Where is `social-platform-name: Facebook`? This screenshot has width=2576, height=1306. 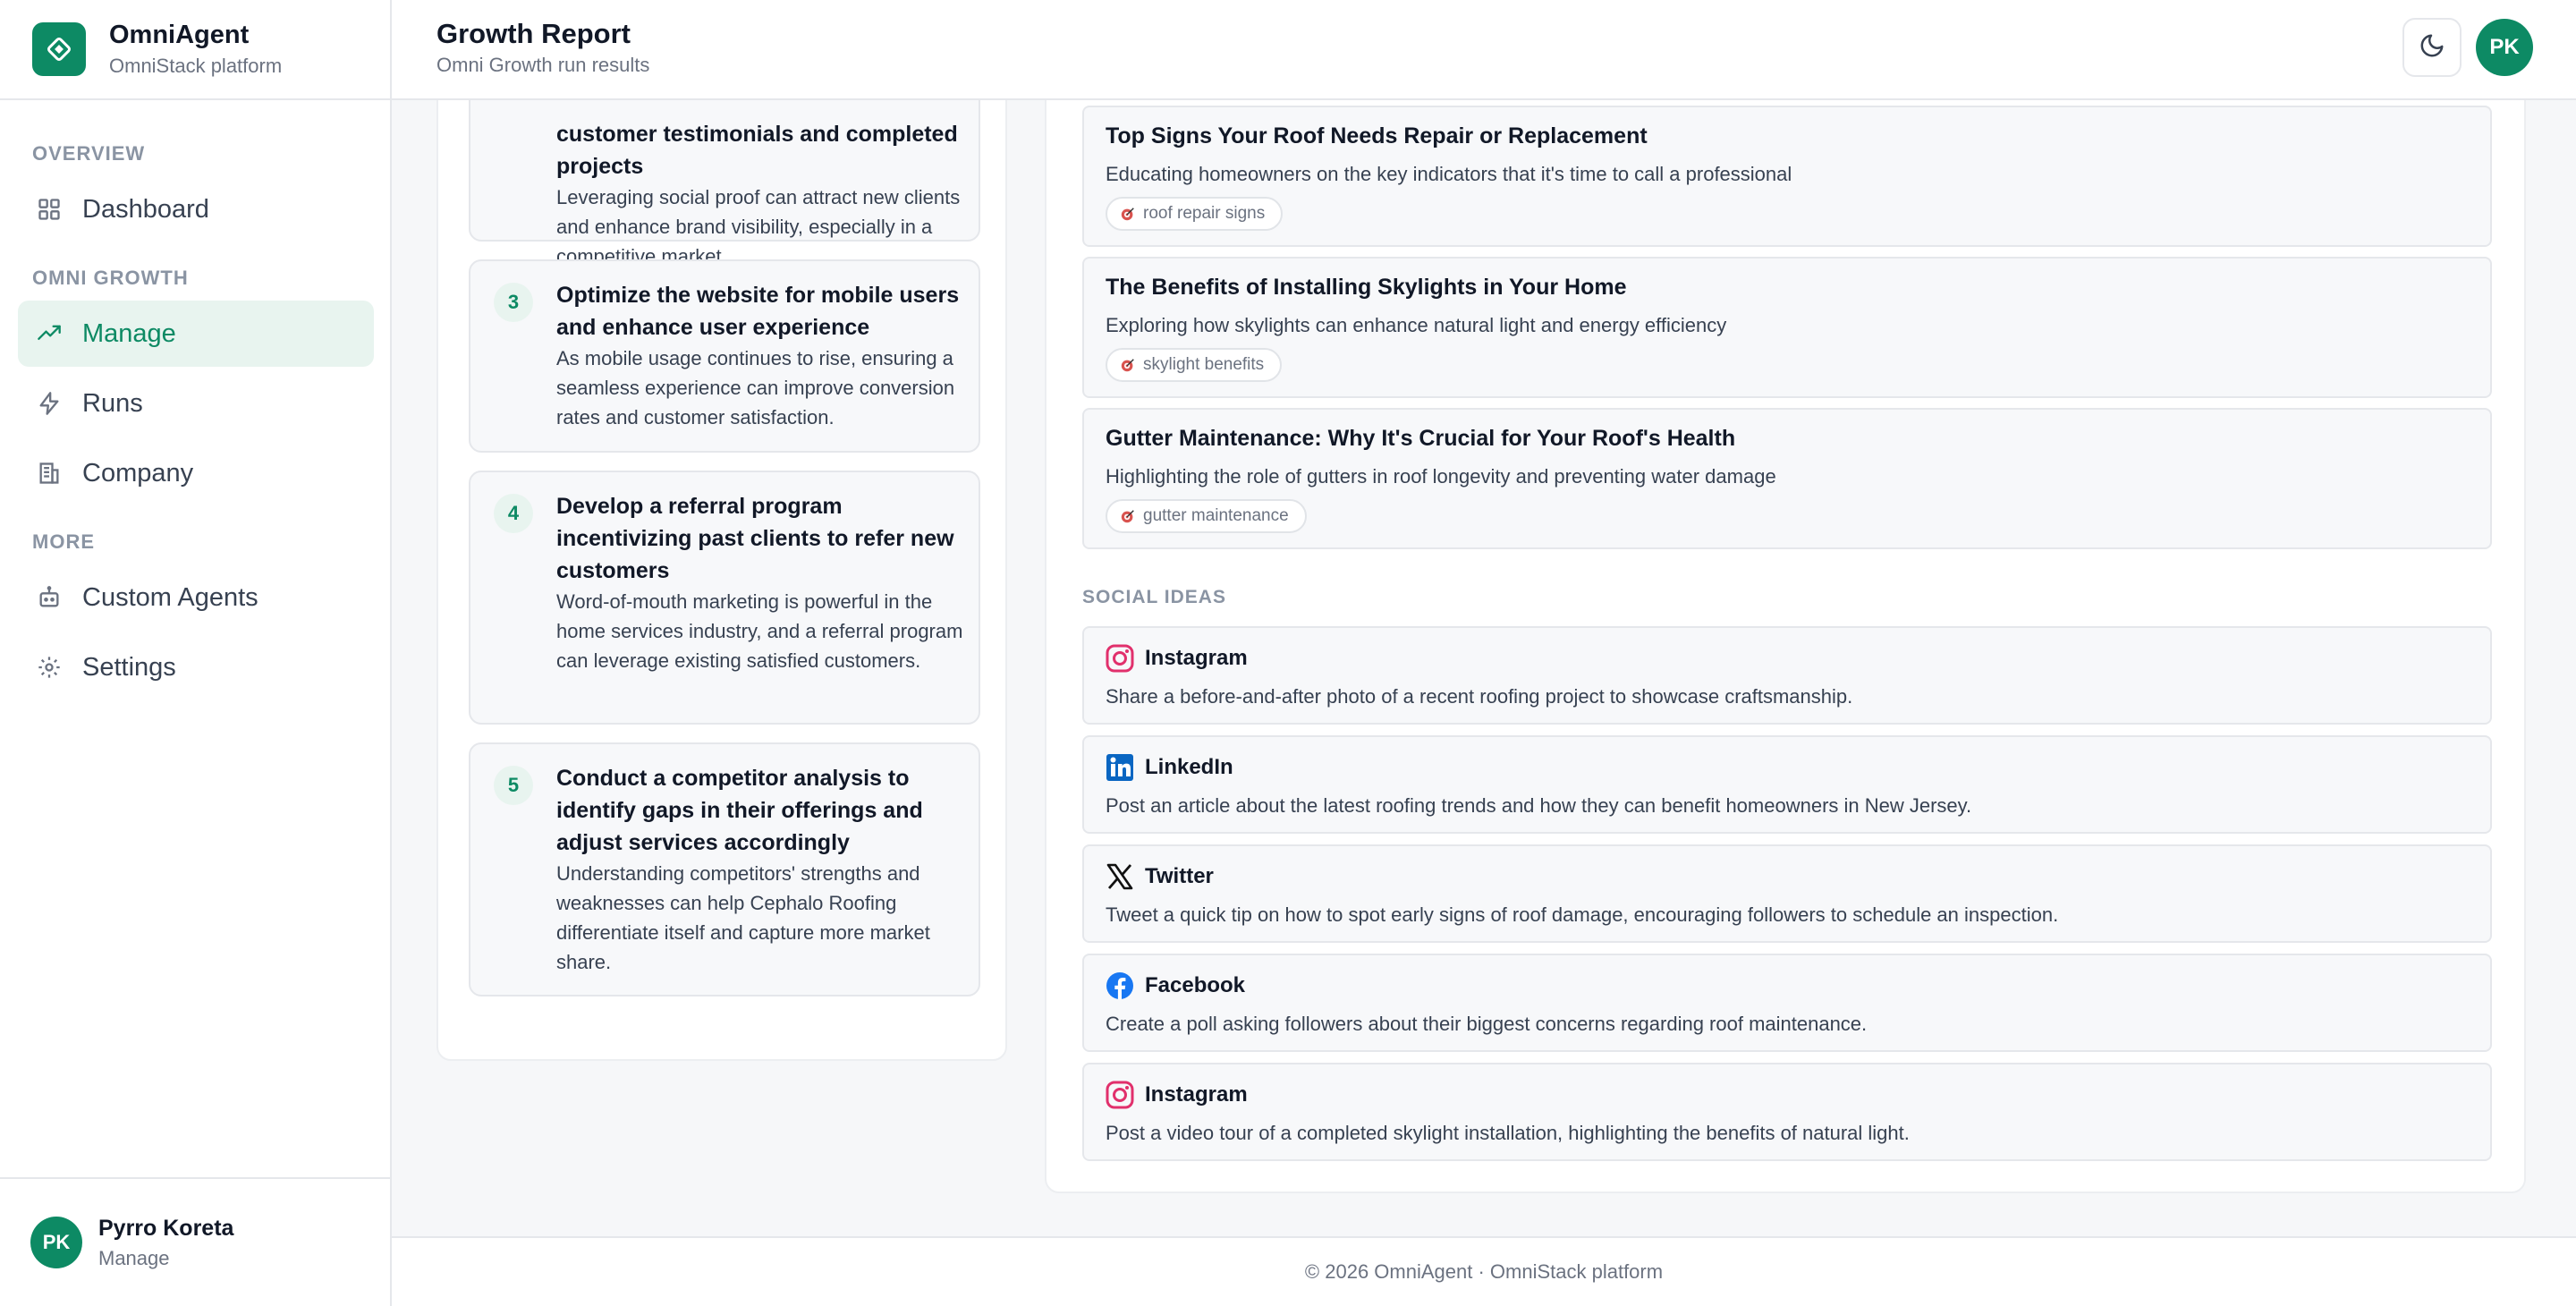 social-platform-name: Facebook is located at coordinates (1195, 985).